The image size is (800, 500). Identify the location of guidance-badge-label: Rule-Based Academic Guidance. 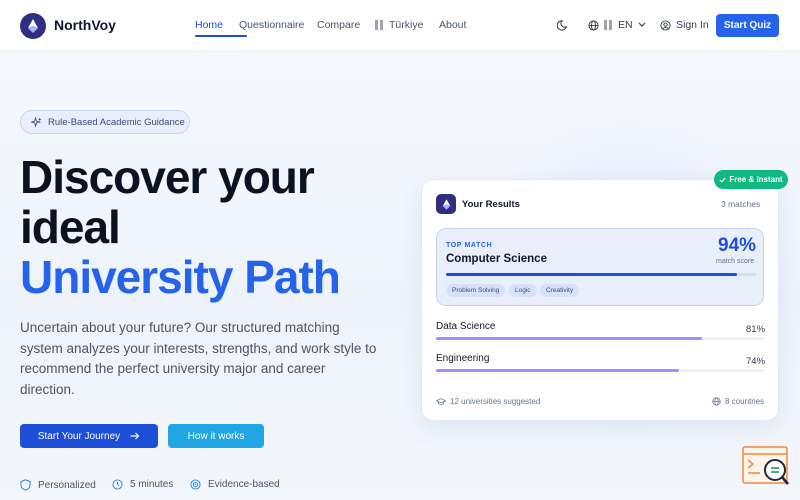
(116, 122).